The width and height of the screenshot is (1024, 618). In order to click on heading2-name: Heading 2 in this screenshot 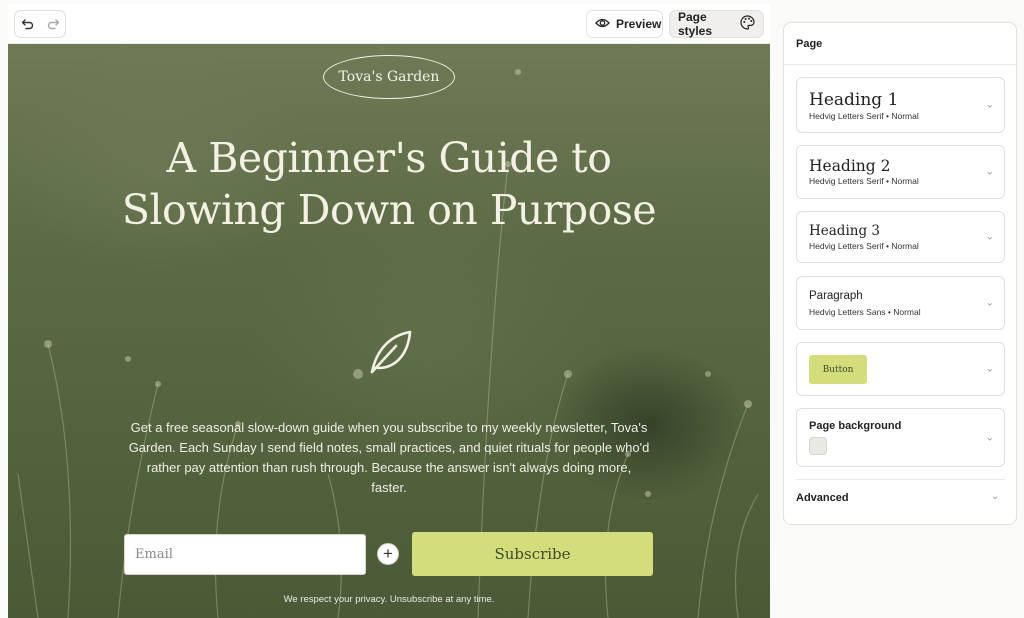, I will do `click(850, 166)`.